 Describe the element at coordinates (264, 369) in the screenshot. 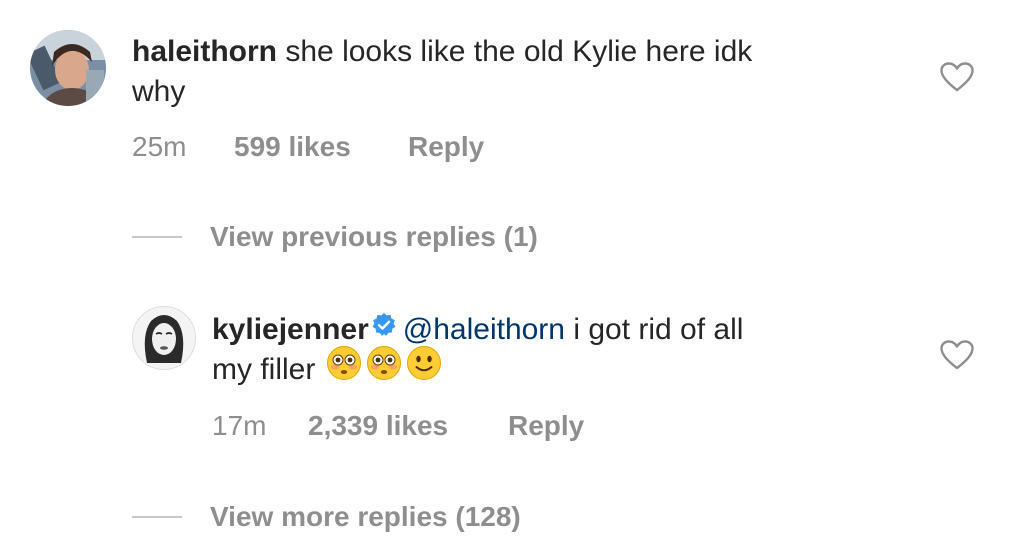

I see `comment-body-continued: my filler` at that location.